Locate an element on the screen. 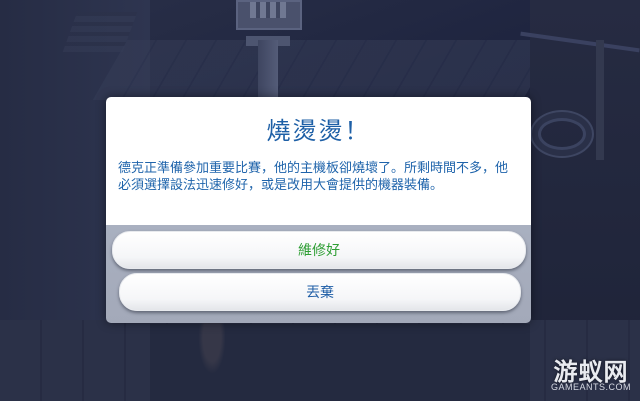 The width and height of the screenshot is (640, 401). repair-option-button: 維修好 is located at coordinates (319, 250).